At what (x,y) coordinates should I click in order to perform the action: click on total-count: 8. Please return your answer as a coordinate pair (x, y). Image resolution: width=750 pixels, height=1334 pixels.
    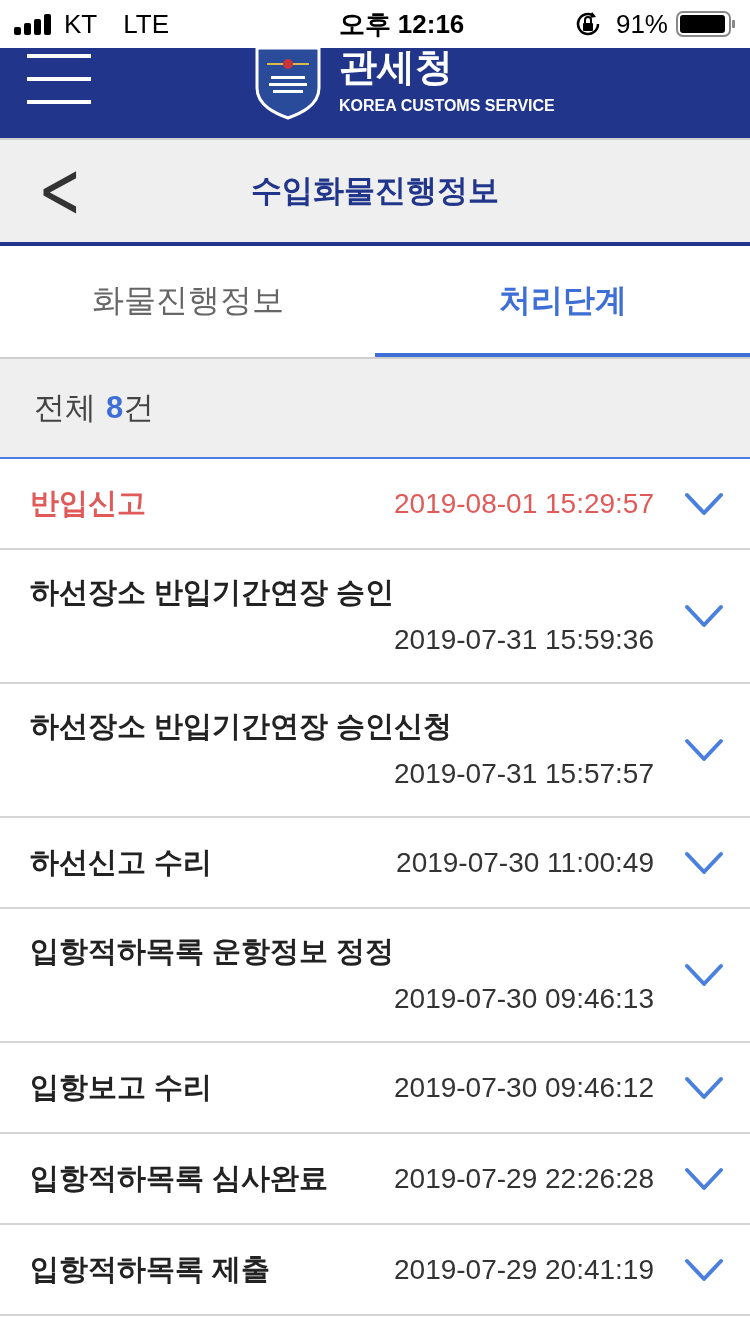
    Looking at the image, I should click on (115, 407).